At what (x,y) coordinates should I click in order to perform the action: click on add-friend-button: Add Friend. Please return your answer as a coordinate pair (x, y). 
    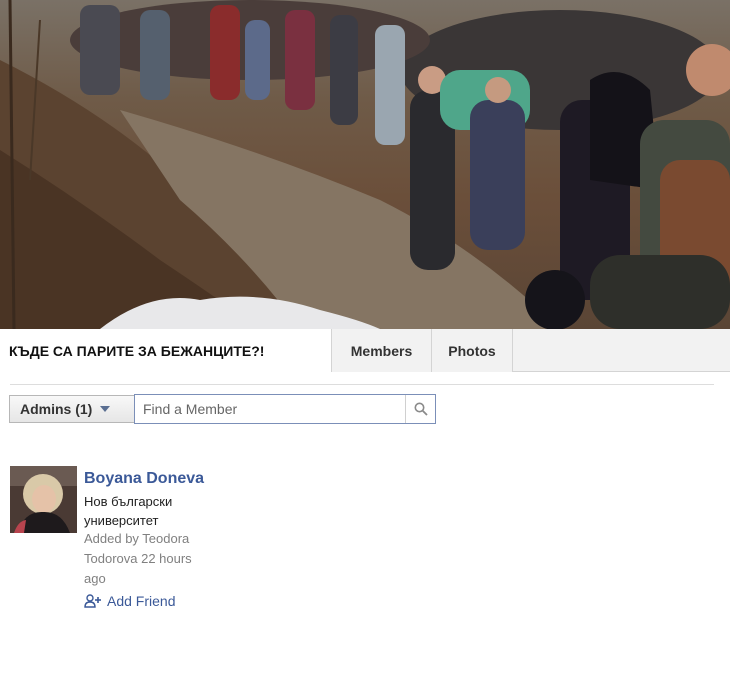
    Looking at the image, I should click on (129, 601).